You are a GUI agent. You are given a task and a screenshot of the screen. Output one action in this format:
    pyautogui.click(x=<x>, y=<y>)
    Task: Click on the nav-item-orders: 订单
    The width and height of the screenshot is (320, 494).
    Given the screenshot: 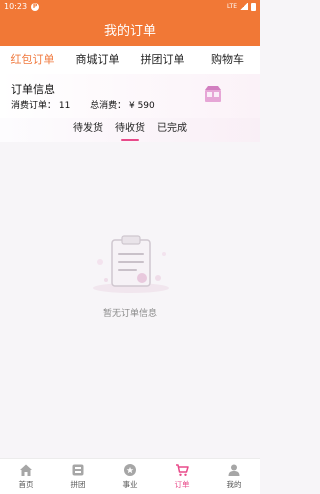 What is the action you would take?
    pyautogui.click(x=182, y=476)
    